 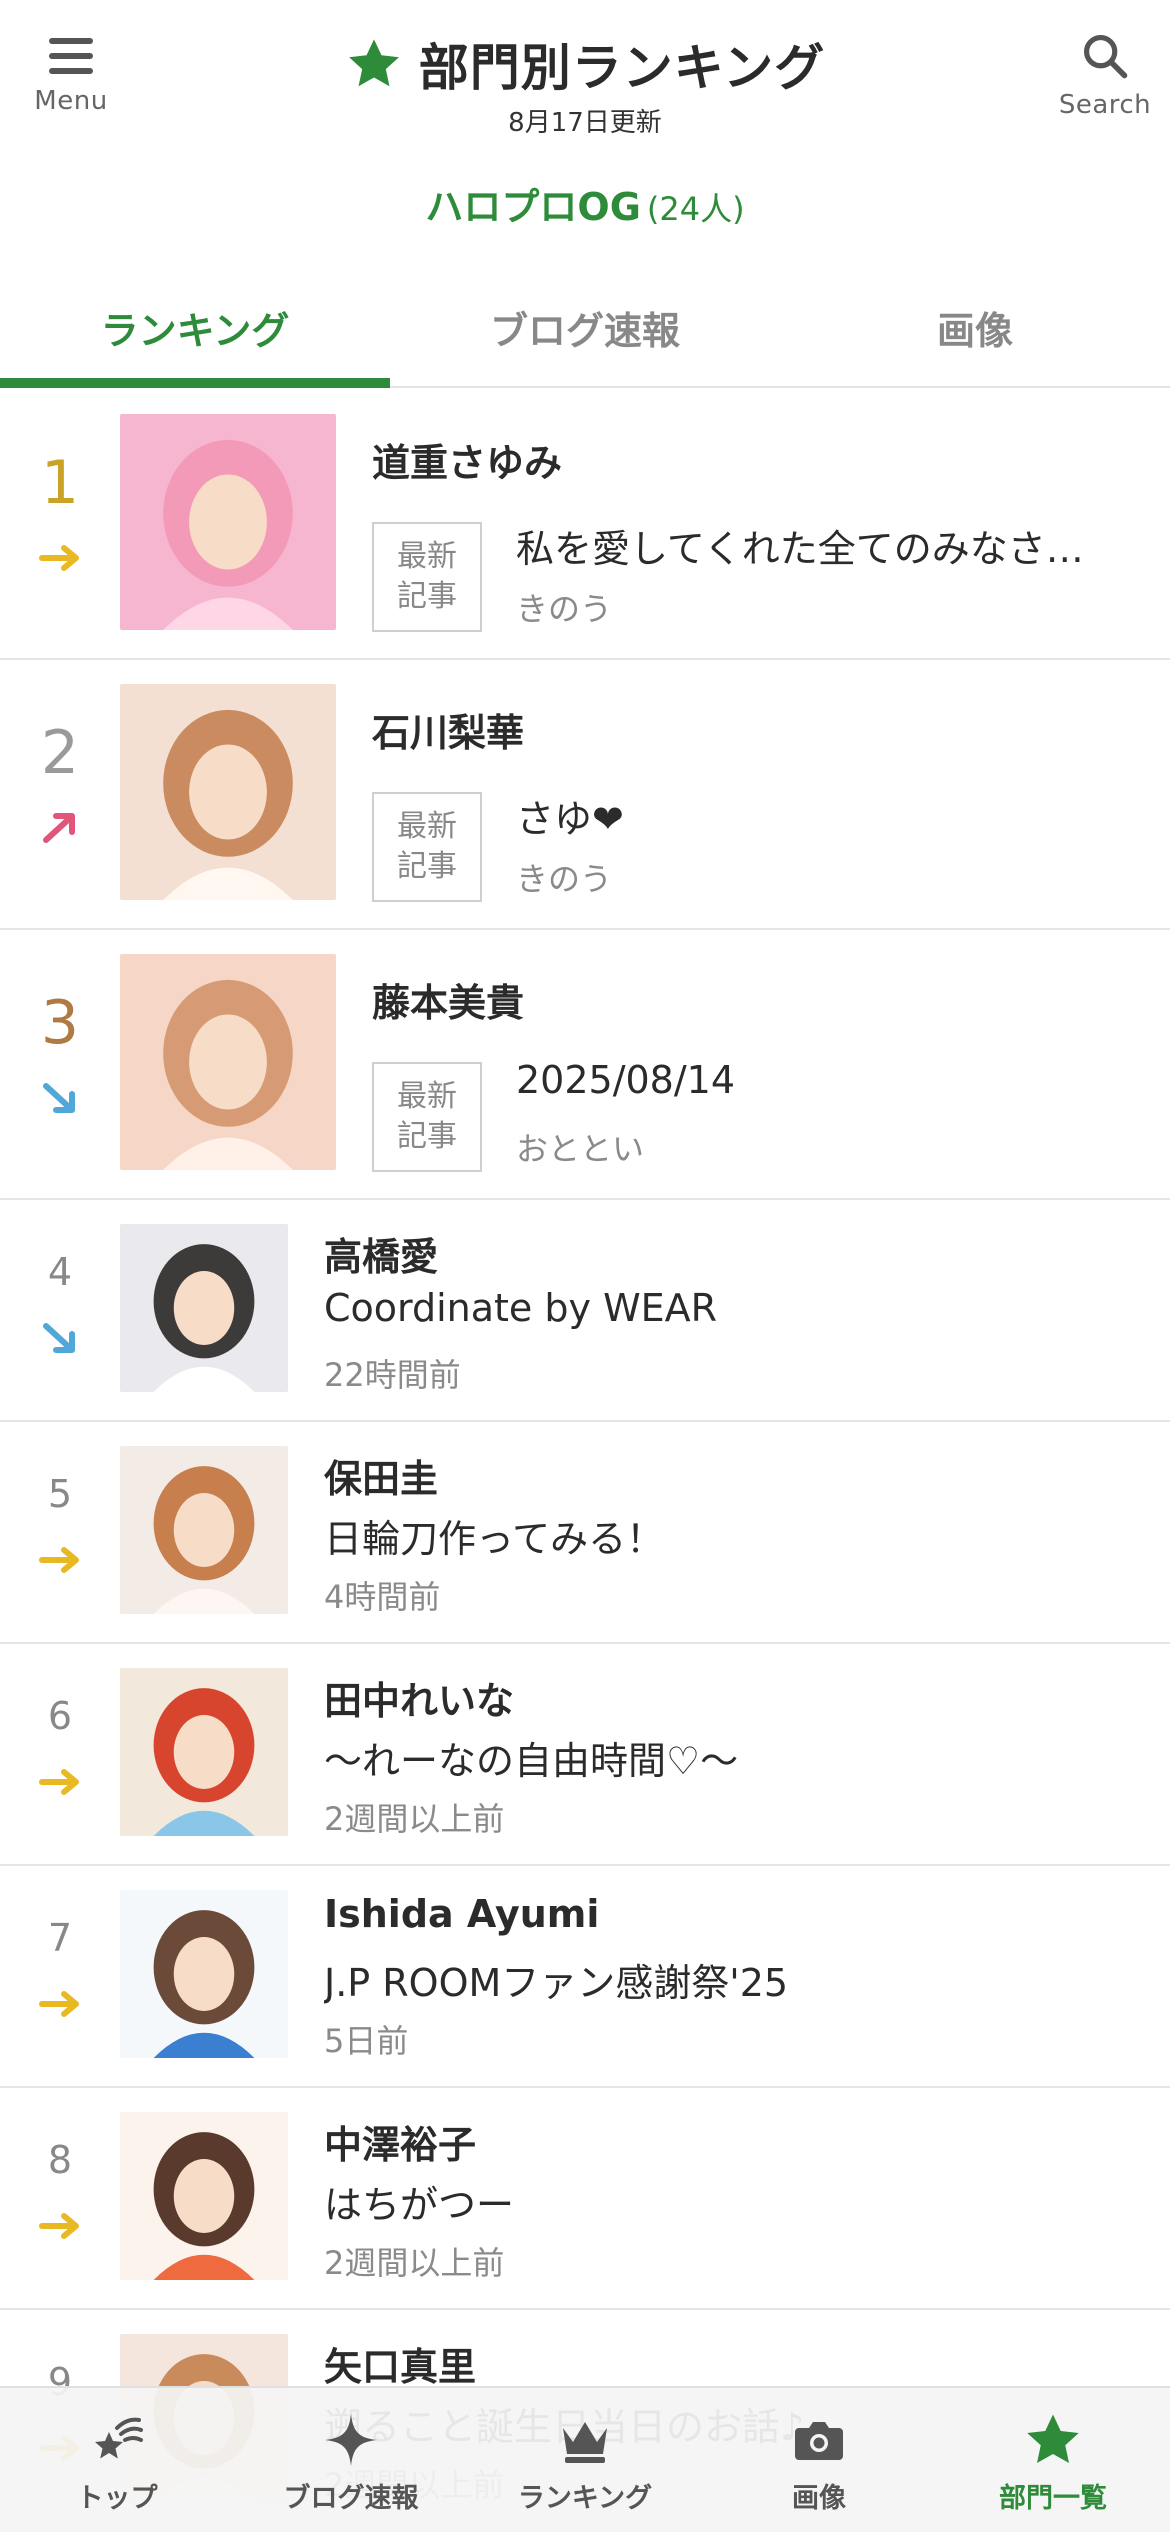 I want to click on latest-post-title: 2025/08/14, so click(x=826, y=1080).